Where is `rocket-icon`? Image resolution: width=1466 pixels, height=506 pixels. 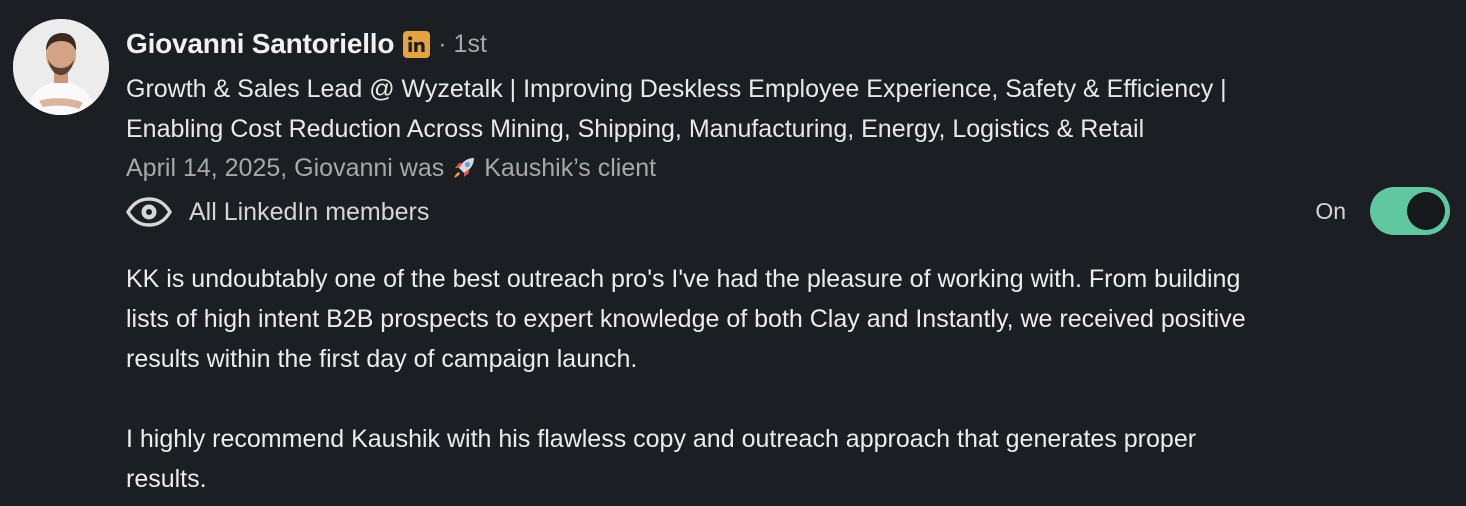
rocket-icon is located at coordinates (464, 168).